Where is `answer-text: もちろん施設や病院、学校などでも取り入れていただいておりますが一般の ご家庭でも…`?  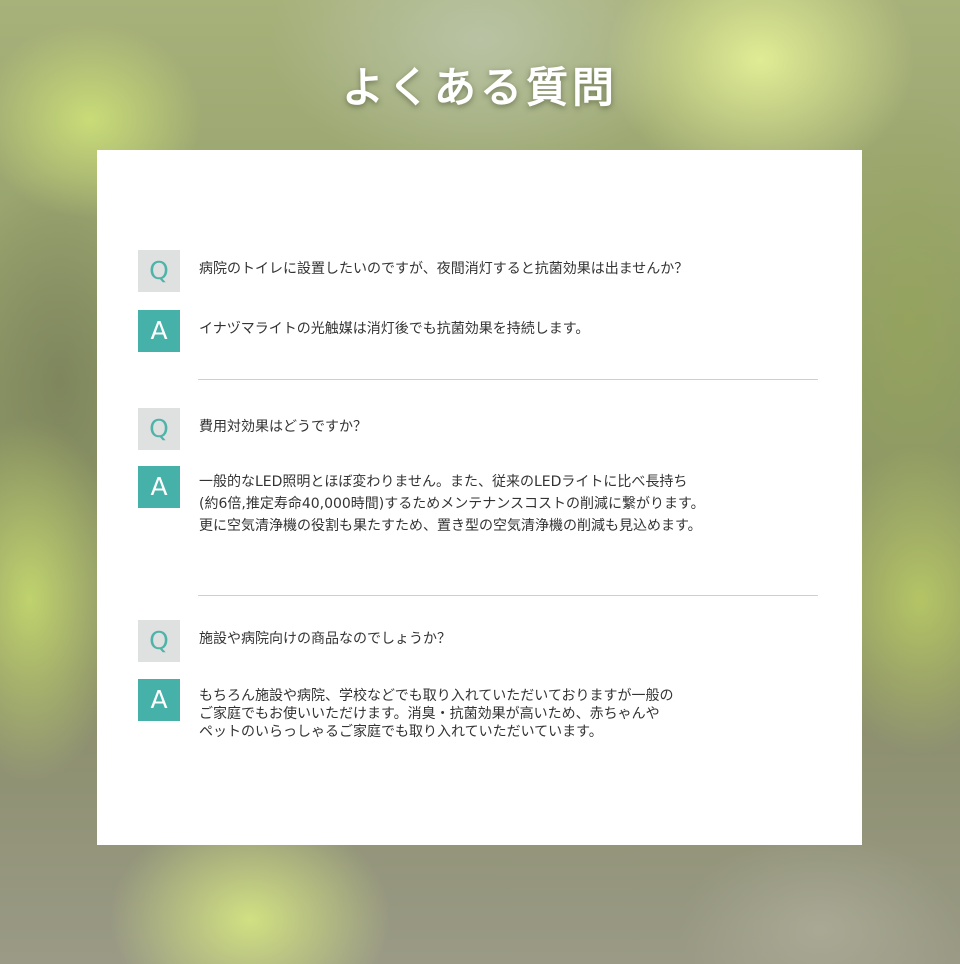 answer-text: もちろん施設や病院、学校などでも取り入れていただいておりますが一般の ご家庭でも… is located at coordinates (436, 714).